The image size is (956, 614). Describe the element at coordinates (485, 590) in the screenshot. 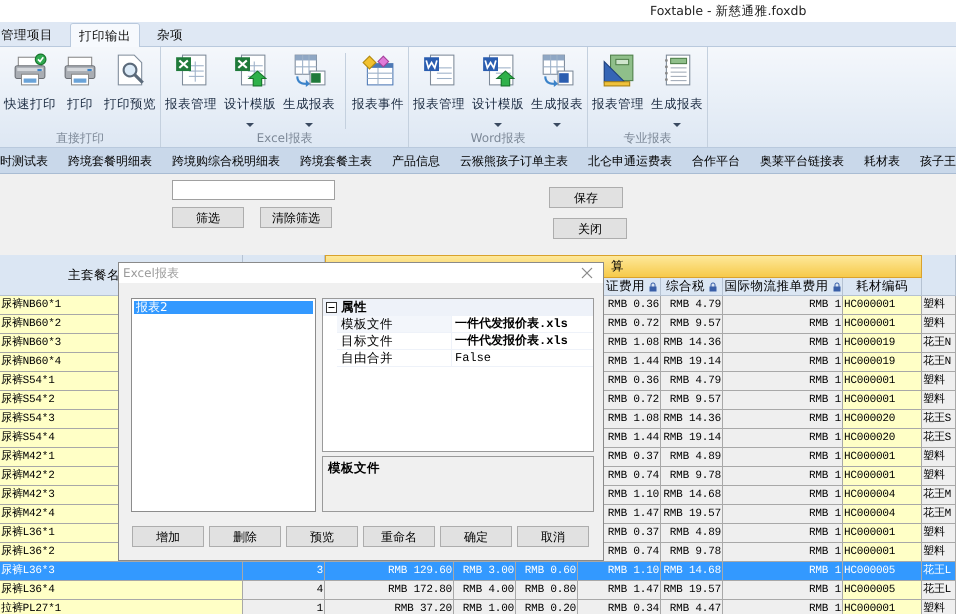

I see `table-cell: RMB 4.00` at that location.